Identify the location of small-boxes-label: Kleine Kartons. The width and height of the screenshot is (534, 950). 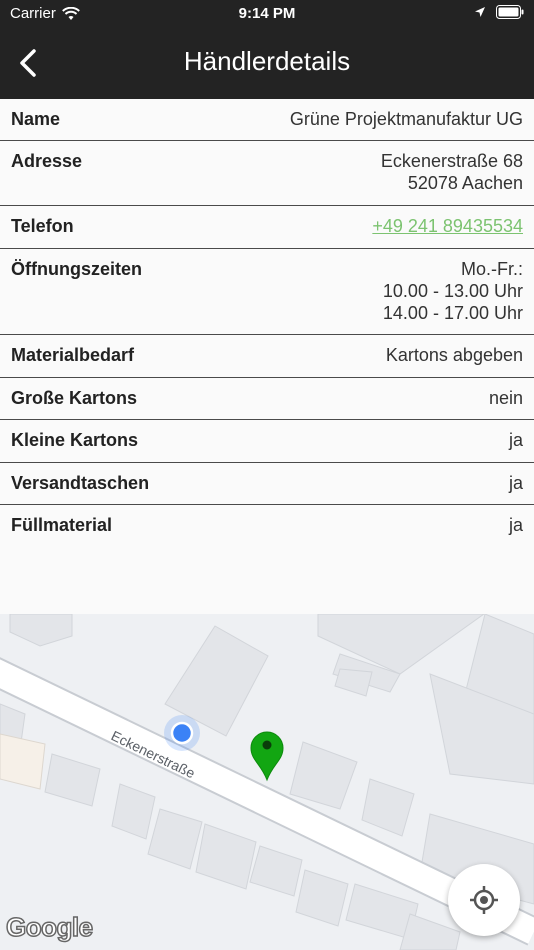
(75, 440).